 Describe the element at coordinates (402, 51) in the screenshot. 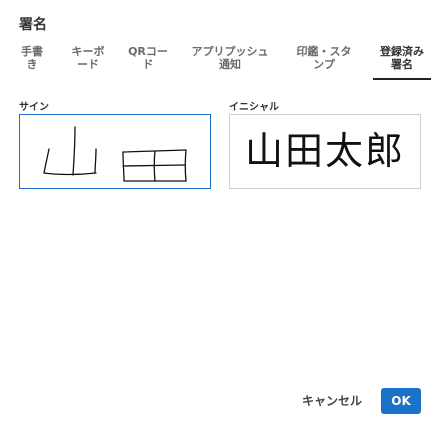

I see `tab-label-line1: 登録済み` at that location.